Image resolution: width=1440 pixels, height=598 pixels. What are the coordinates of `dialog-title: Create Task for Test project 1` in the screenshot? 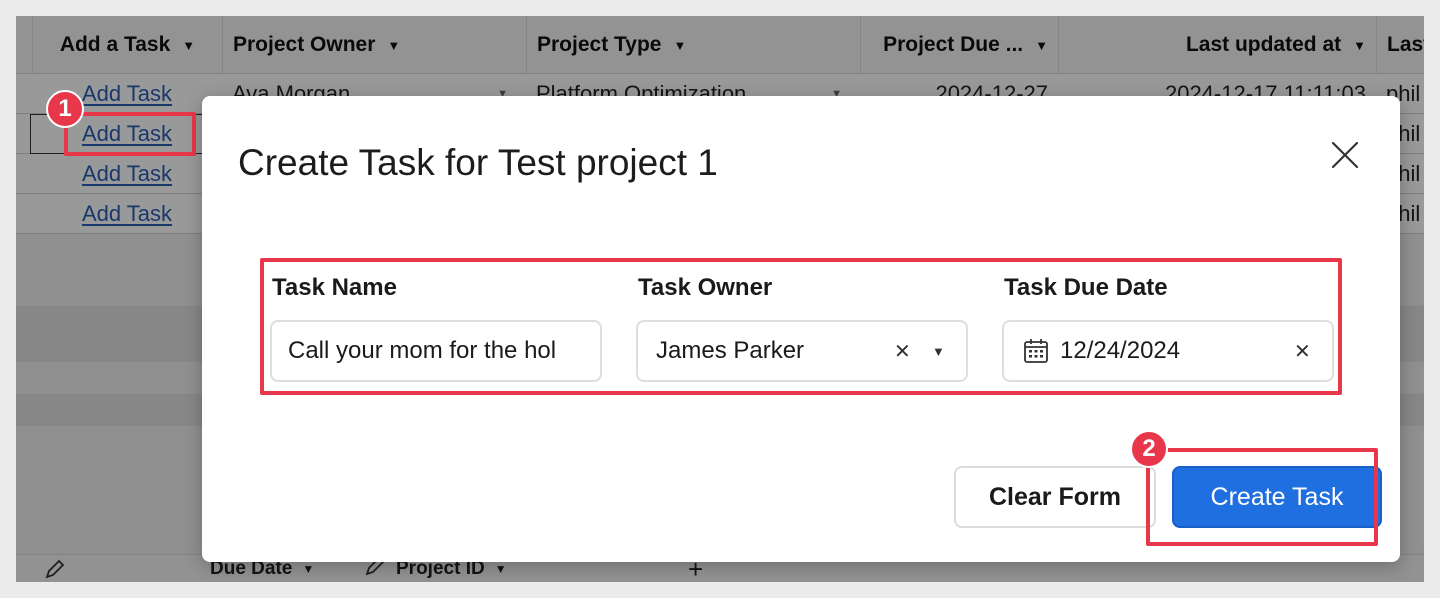 It's located at (478, 162).